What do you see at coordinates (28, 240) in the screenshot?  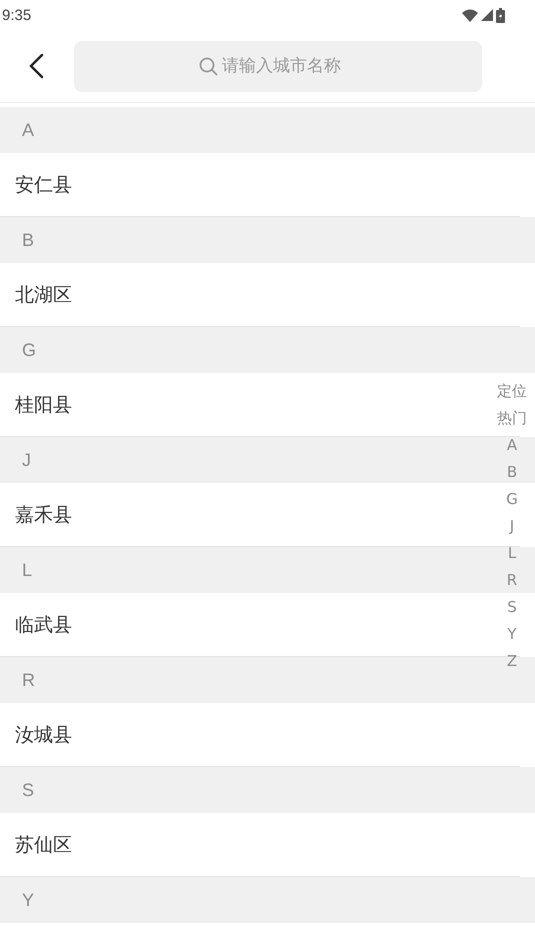 I see `section-letter: B` at bounding box center [28, 240].